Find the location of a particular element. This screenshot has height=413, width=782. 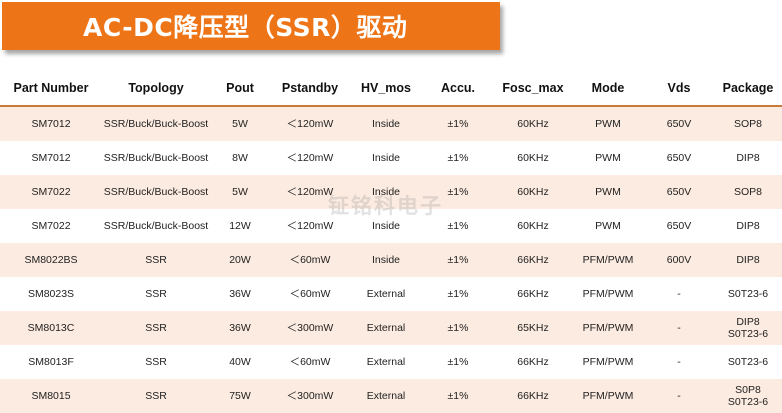

column-header-package: Package is located at coordinates (748, 89).